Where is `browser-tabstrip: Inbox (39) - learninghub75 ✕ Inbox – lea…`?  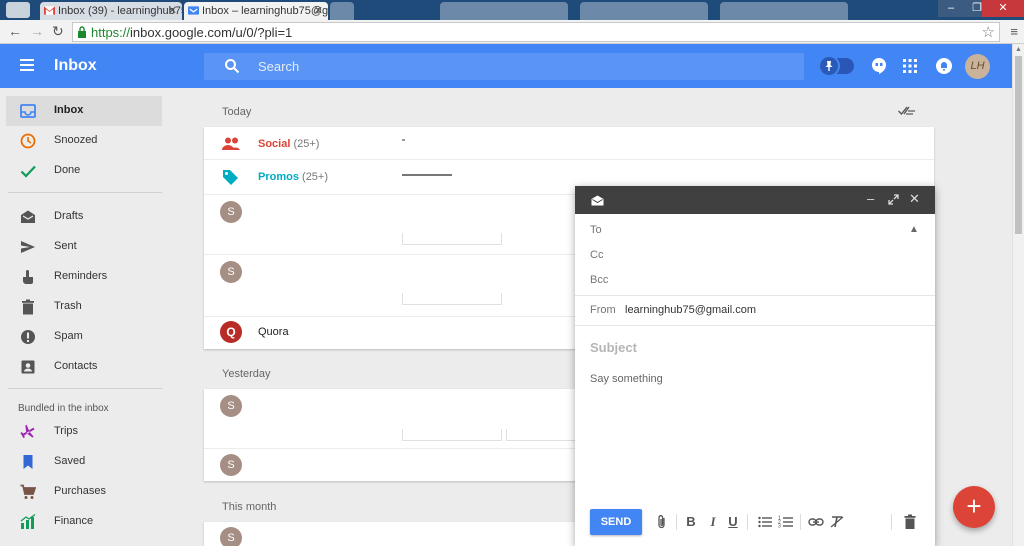 browser-tabstrip: Inbox (39) - learninghub75 ✕ Inbox – lea… is located at coordinates (512, 10).